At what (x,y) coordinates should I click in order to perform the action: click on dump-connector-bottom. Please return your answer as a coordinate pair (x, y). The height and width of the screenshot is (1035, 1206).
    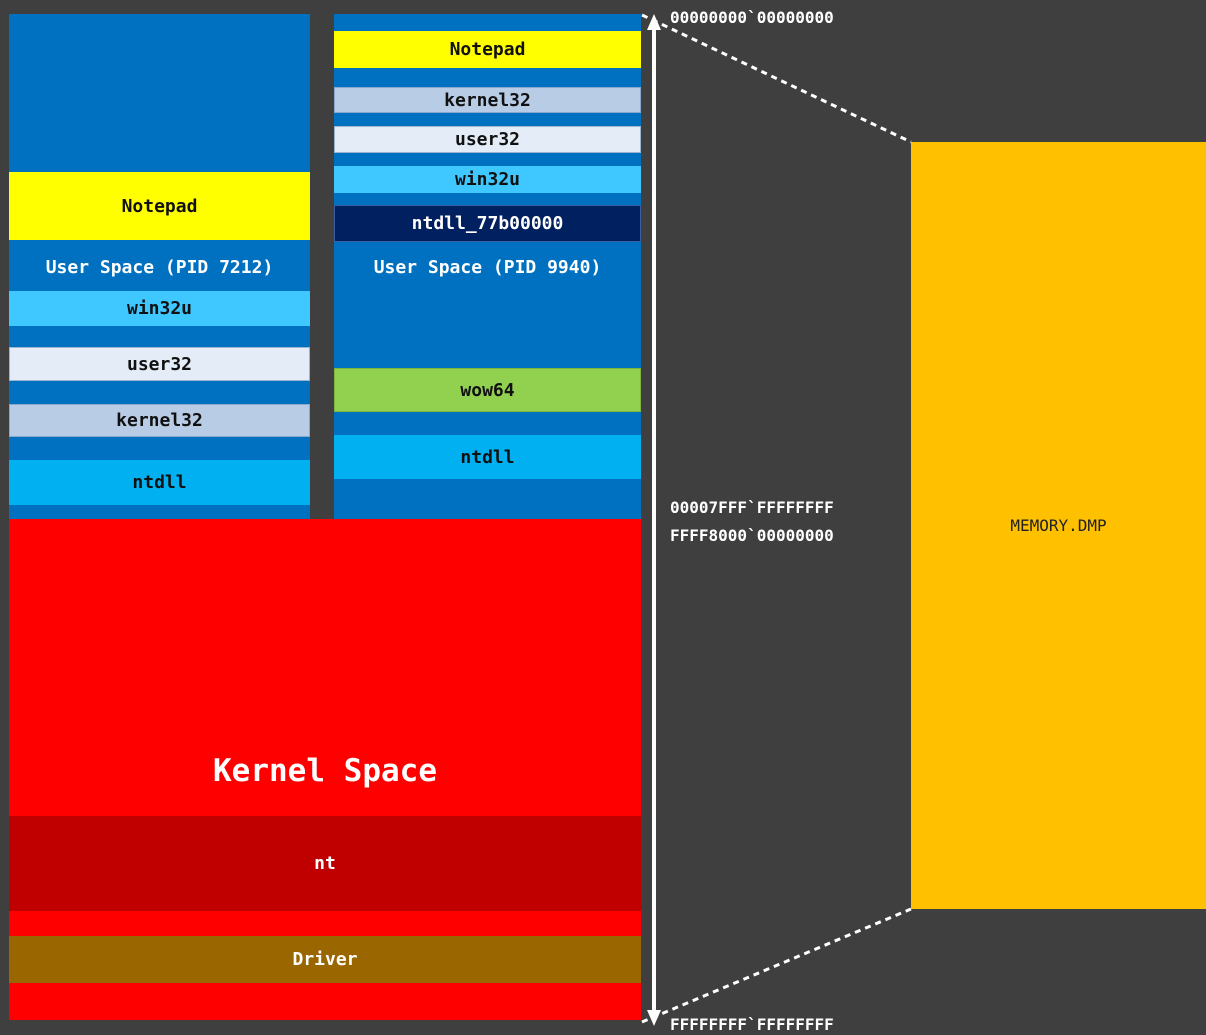
    Looking at the image, I should click on (776, 965).